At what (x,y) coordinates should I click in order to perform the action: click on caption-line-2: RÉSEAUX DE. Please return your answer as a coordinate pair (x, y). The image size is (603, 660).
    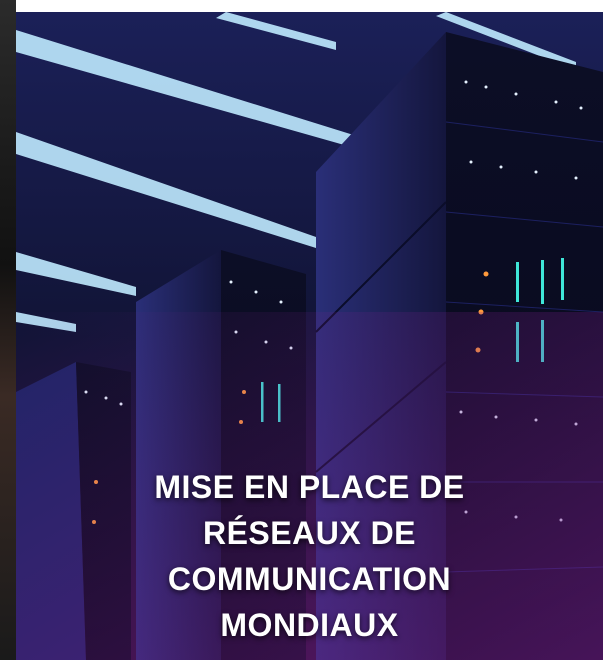
    Looking at the image, I should click on (309, 533).